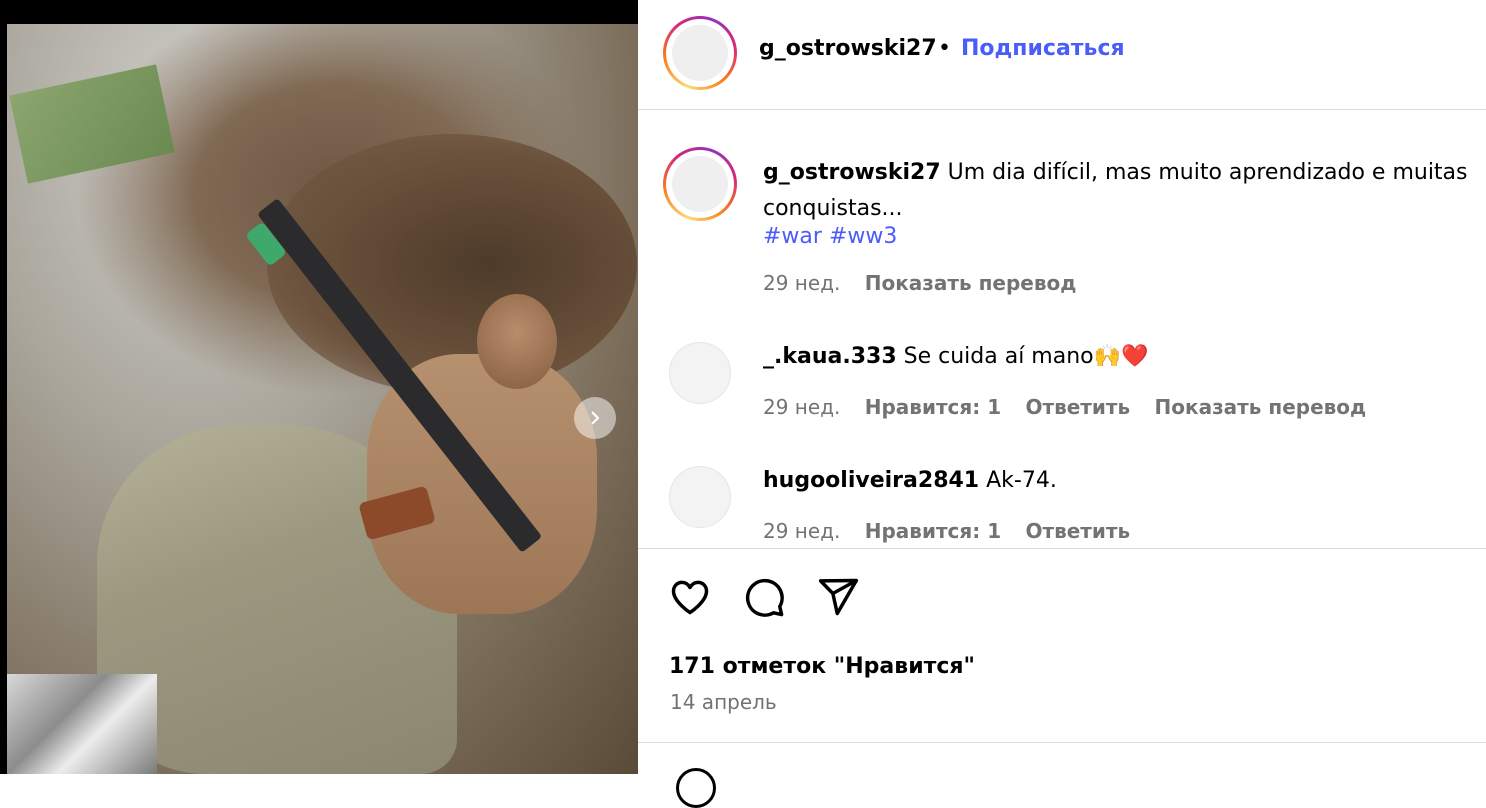 This screenshot has height=808, width=1486. What do you see at coordinates (517, 341) in the screenshot?
I see `photo-head` at bounding box center [517, 341].